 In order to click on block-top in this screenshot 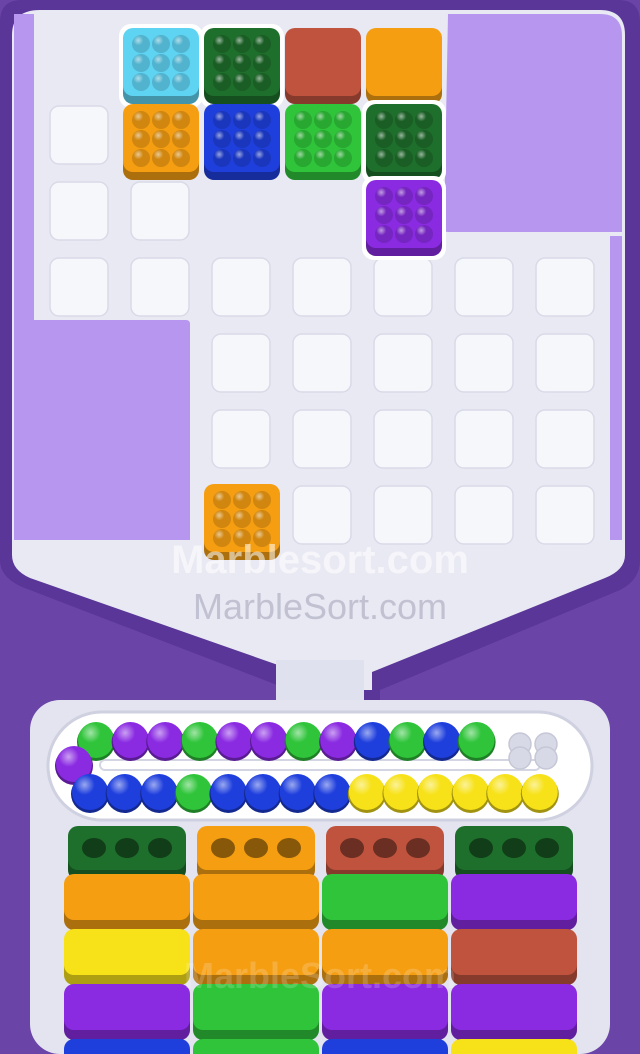, I will do `click(323, 62)`.